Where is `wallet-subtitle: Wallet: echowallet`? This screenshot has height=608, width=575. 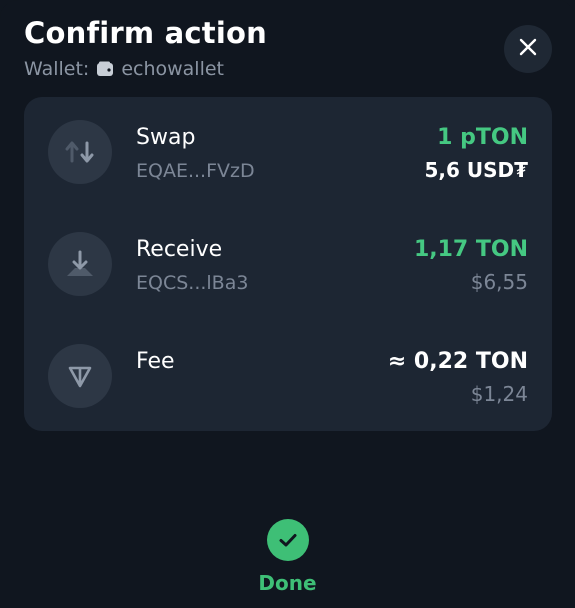 wallet-subtitle: Wallet: echowallet is located at coordinates (124, 69).